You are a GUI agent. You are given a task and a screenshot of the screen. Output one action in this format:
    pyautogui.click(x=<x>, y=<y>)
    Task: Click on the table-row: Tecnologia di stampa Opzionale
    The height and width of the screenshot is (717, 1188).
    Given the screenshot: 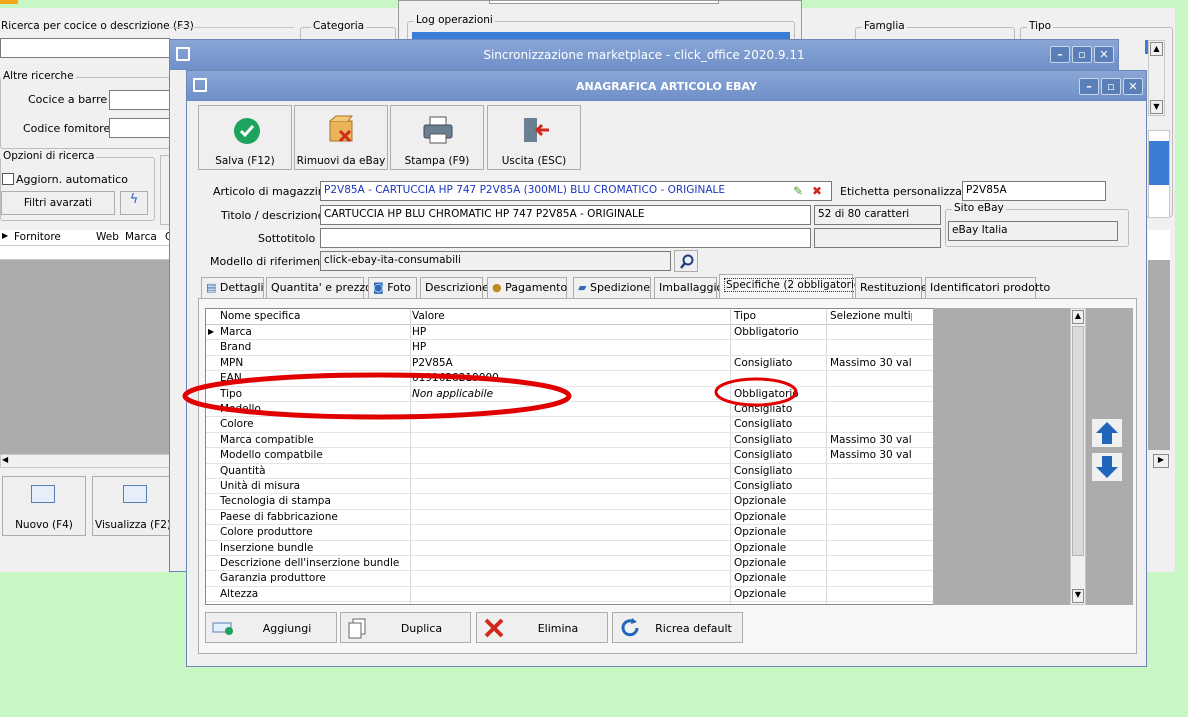 What is the action you would take?
    pyautogui.click(x=570, y=502)
    